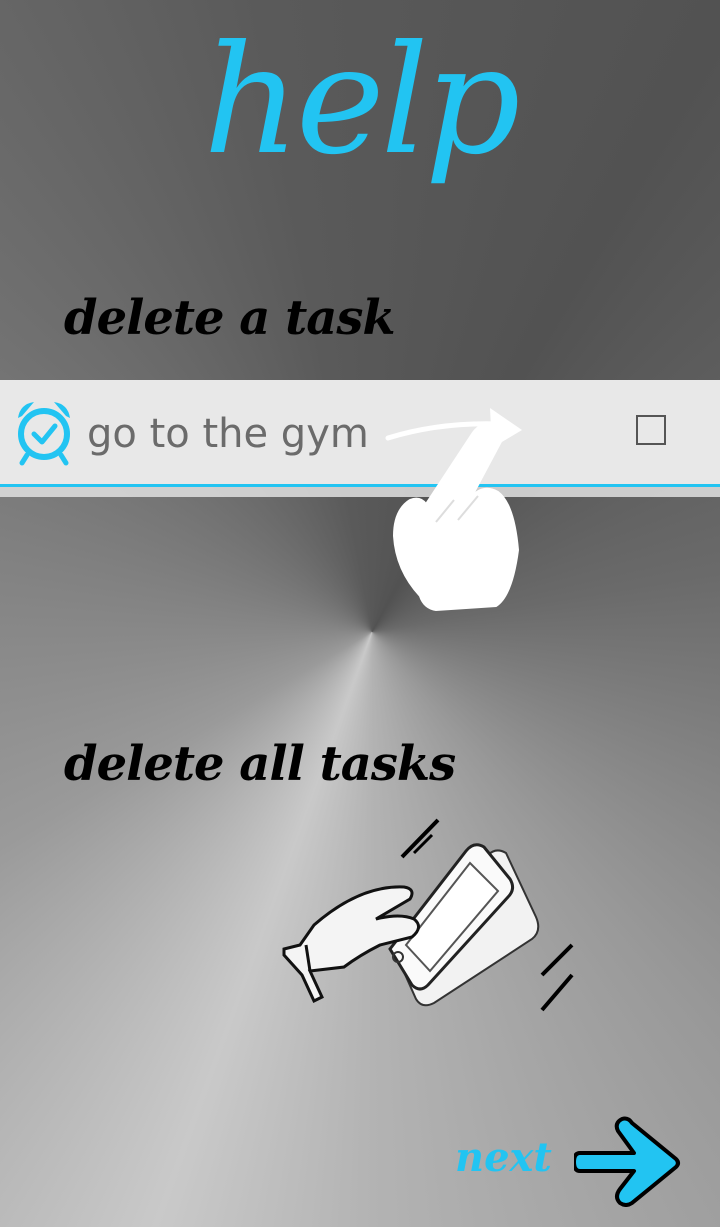  I want to click on task-checkbox, so click(651, 430).